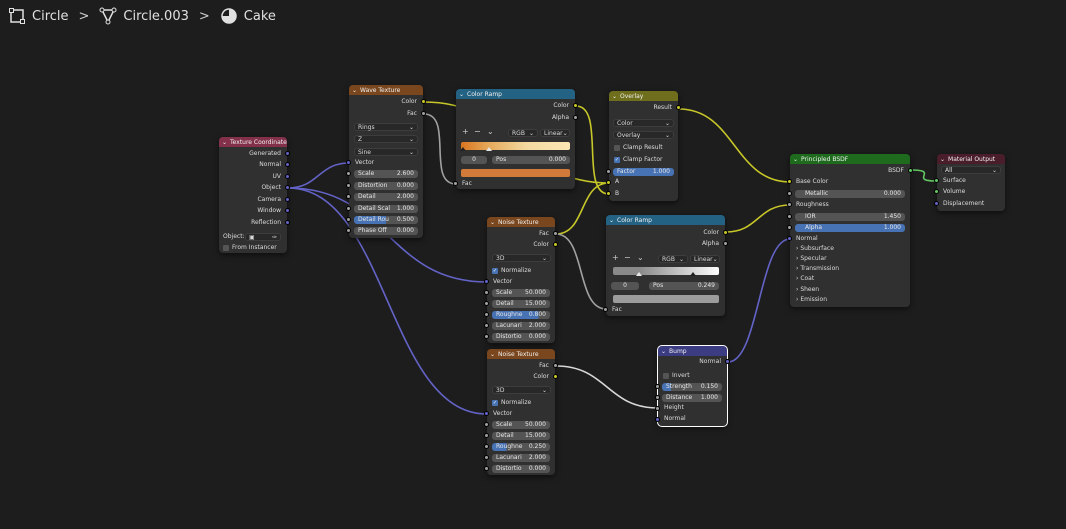  I want to click on scale-field: Scale 50.000, so click(521, 425).